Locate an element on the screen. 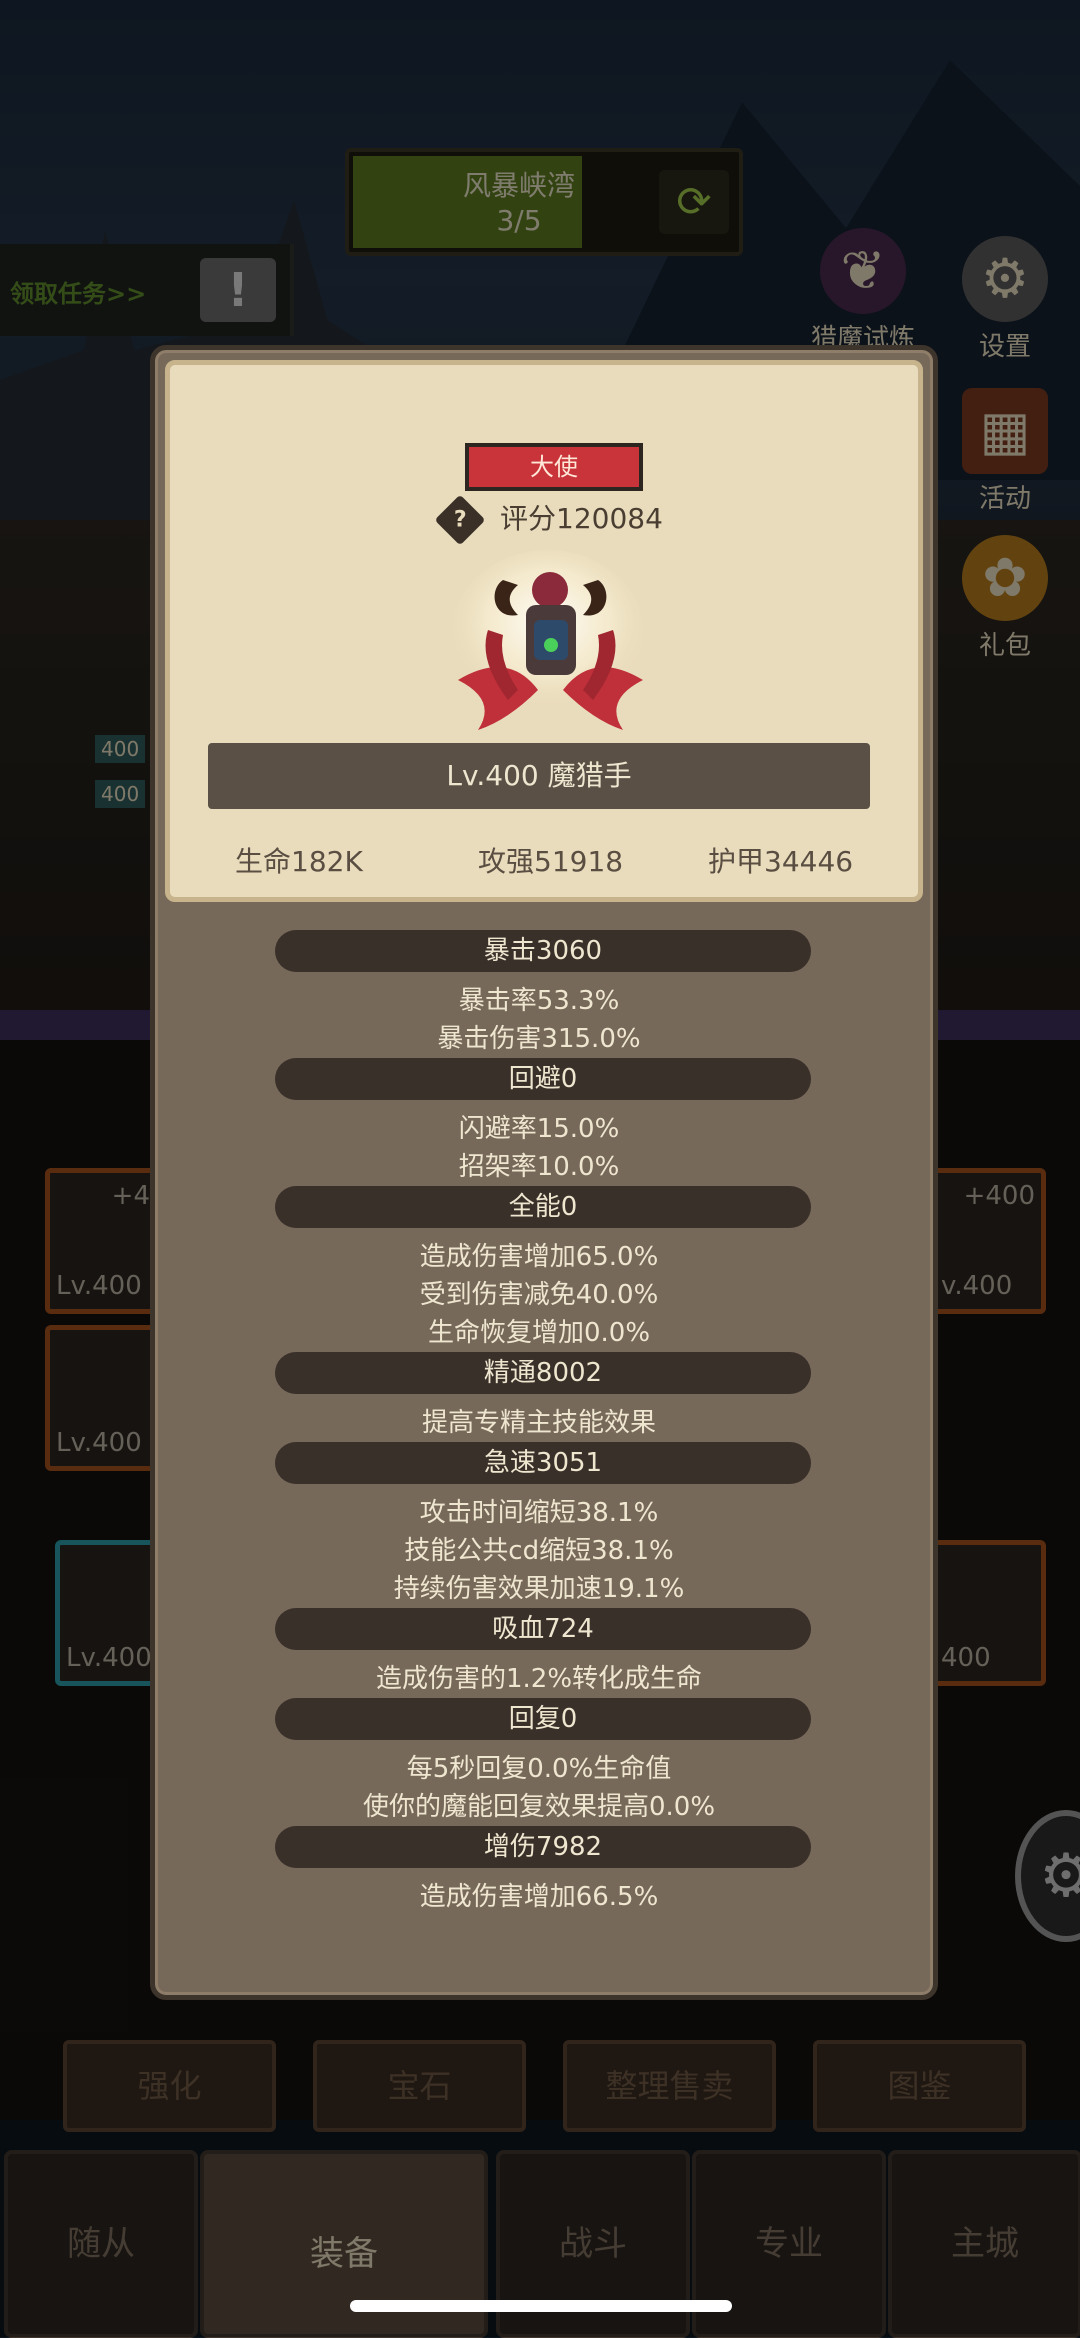 Image resolution: width=1080 pixels, height=2338 pixels. rank-badge: 大使 is located at coordinates (554, 467).